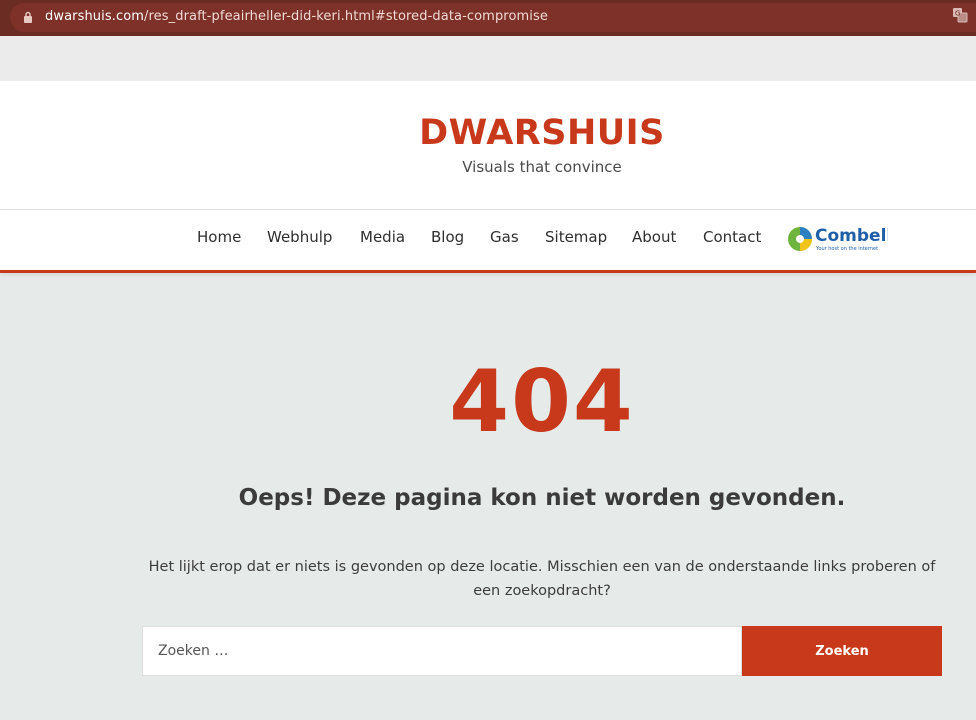  Describe the element at coordinates (488, 133) in the screenshot. I see `site-title: DWARSHUIS` at that location.